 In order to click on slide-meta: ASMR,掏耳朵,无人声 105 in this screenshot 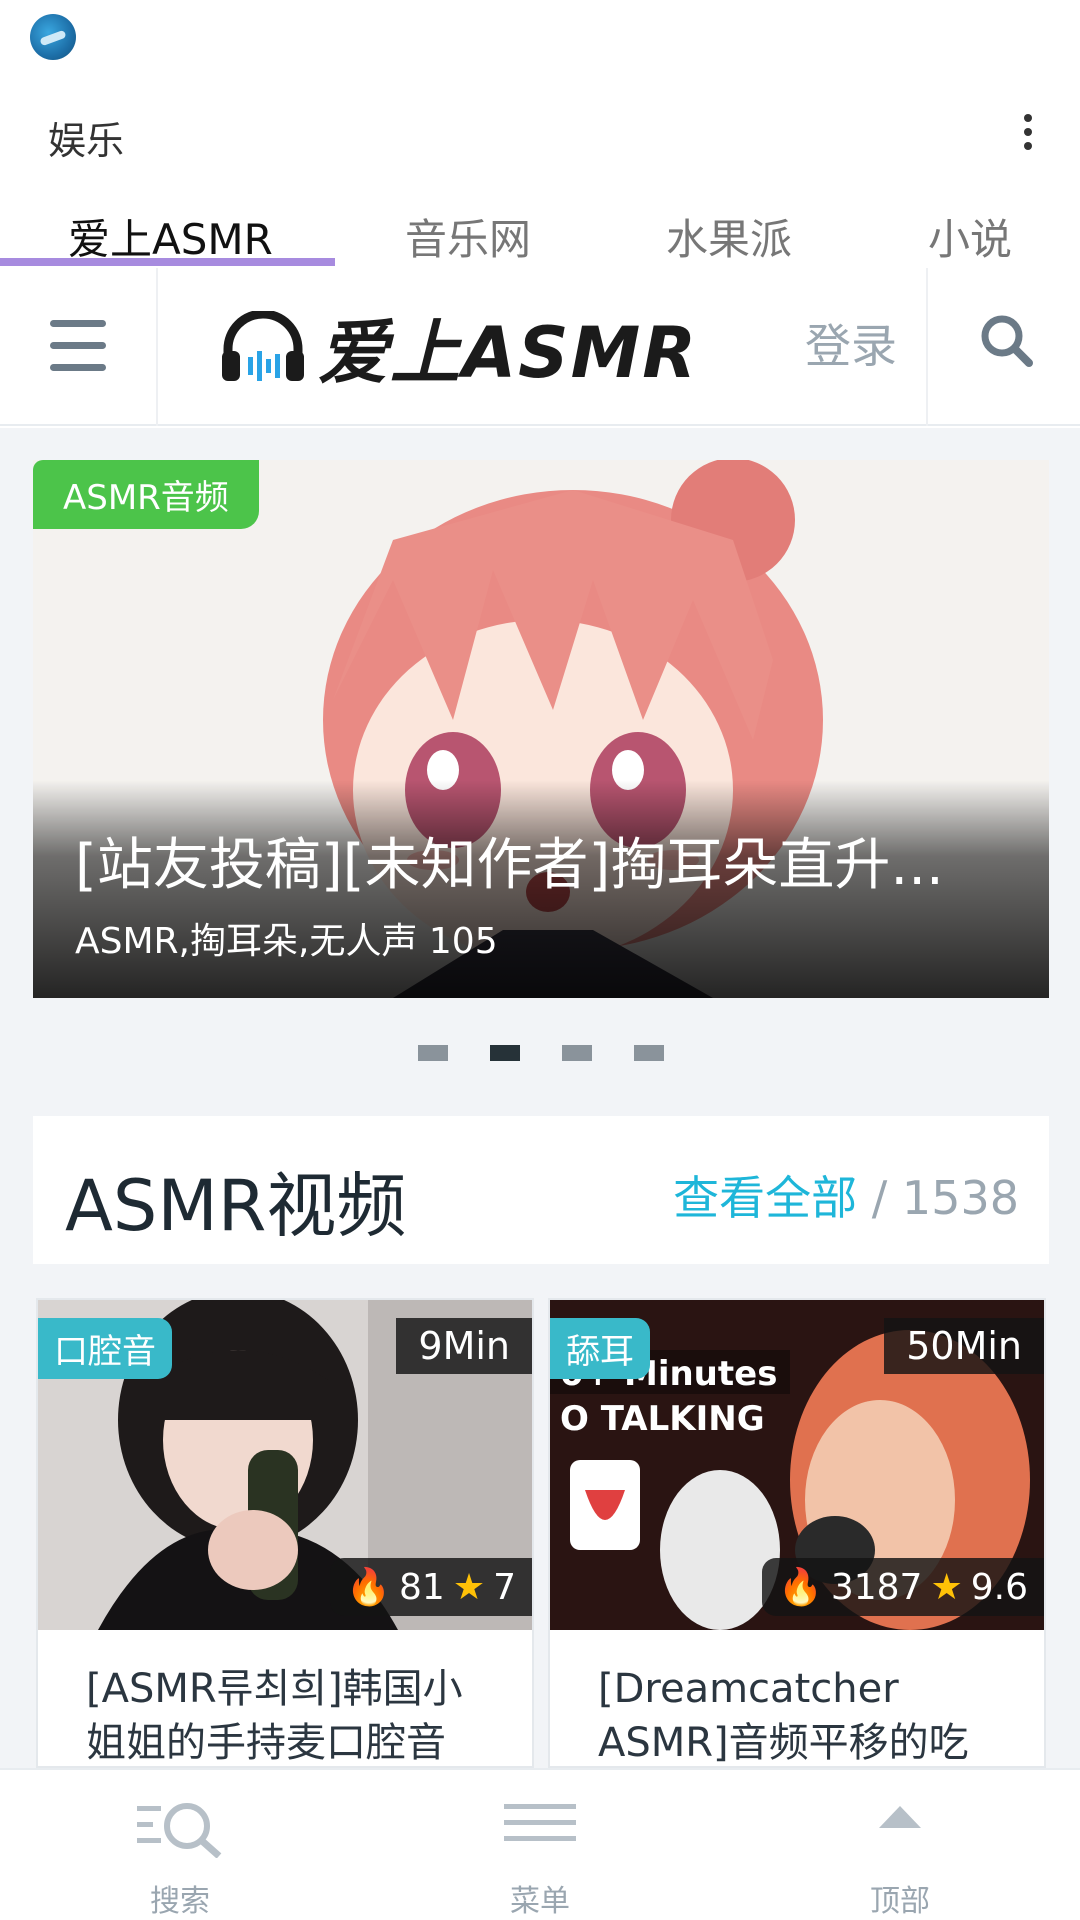, I will do `click(286, 941)`.